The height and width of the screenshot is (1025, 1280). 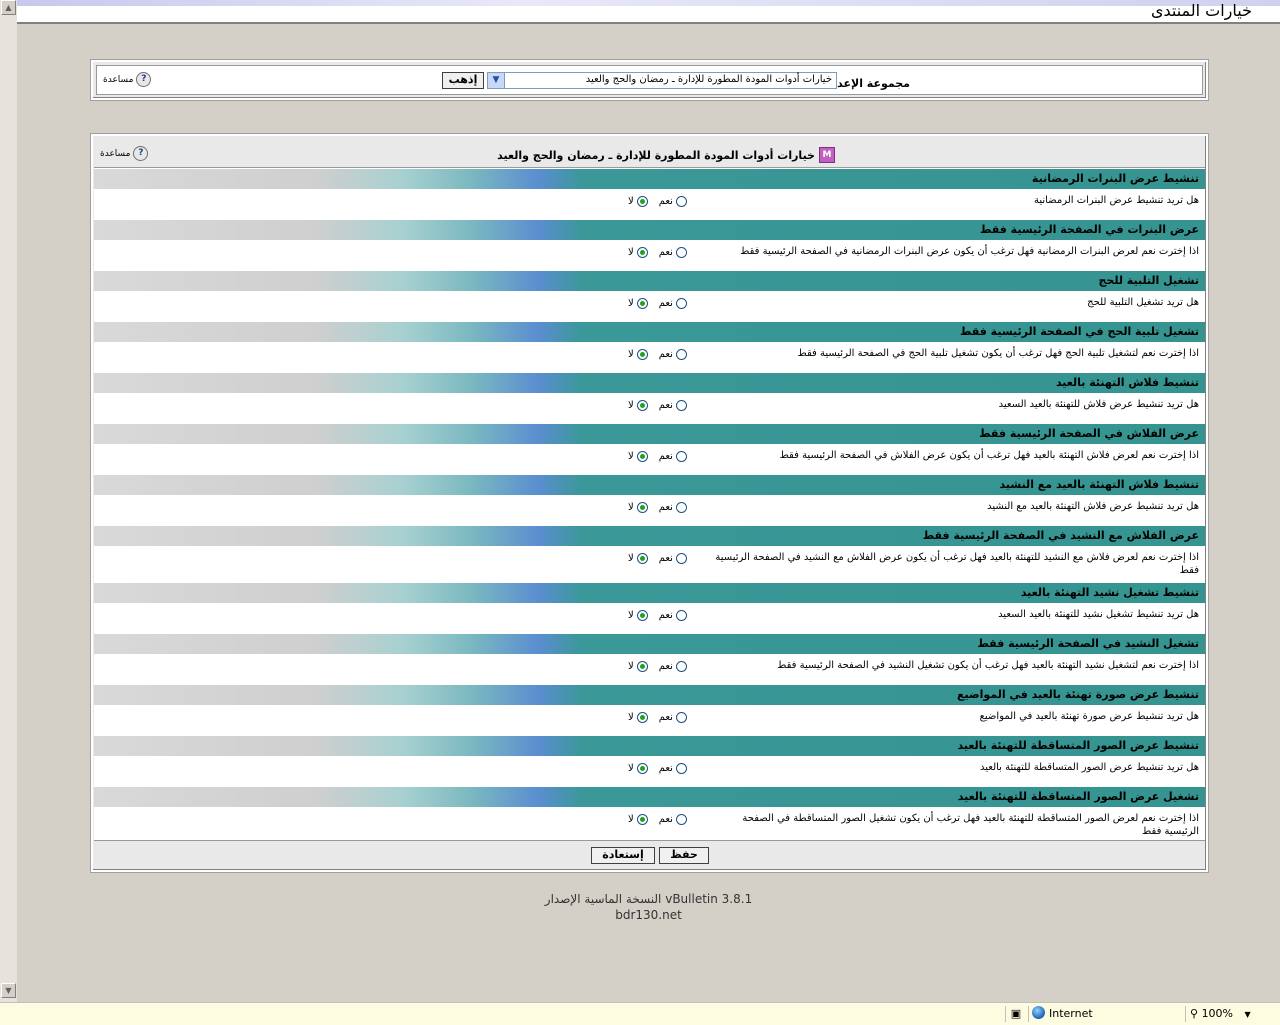 I want to click on setting-title: تنشيط فلاش التهنئة بالعيد مع النشيد, so click(x=1099, y=484).